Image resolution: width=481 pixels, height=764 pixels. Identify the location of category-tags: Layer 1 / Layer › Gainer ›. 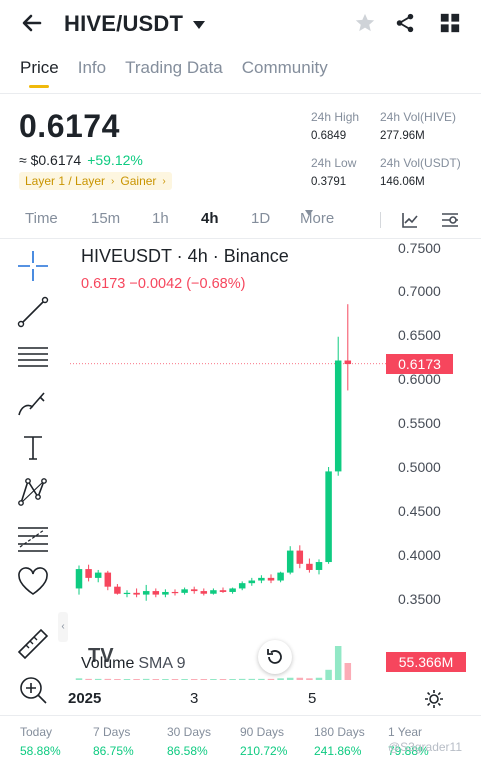
(95, 181).